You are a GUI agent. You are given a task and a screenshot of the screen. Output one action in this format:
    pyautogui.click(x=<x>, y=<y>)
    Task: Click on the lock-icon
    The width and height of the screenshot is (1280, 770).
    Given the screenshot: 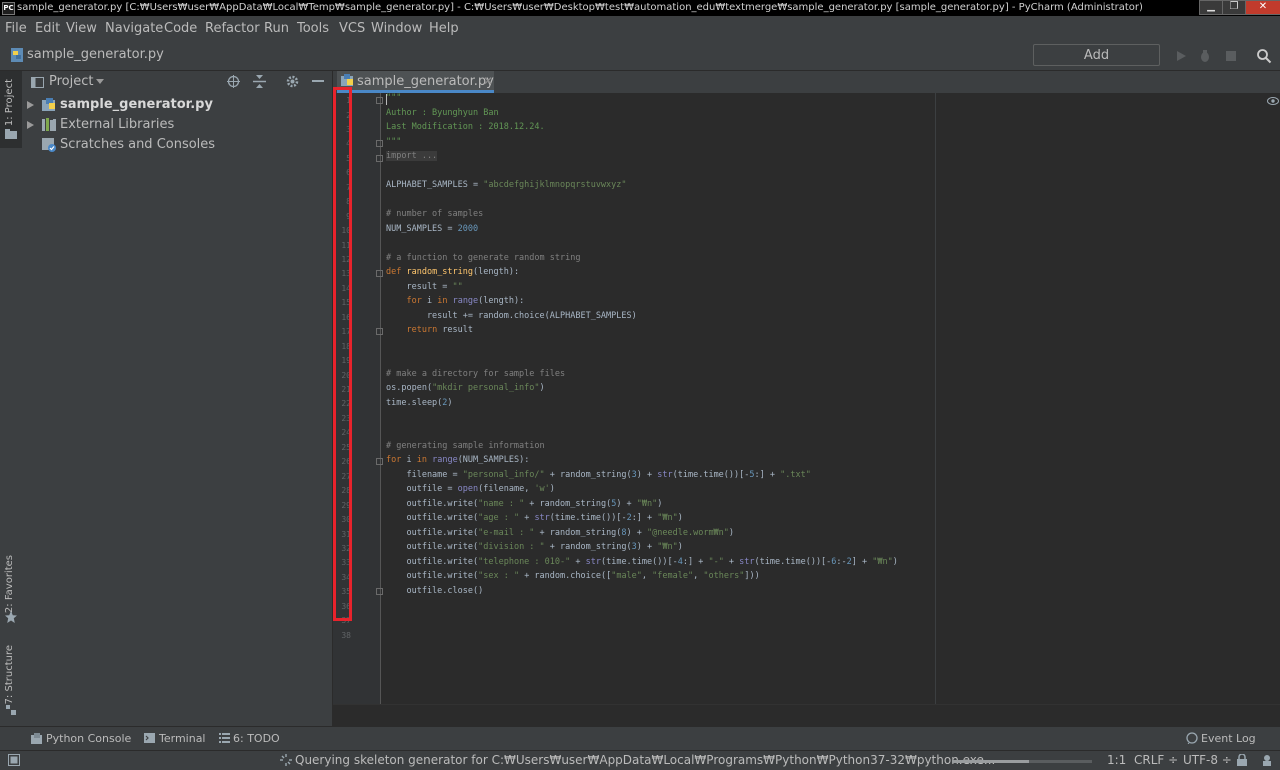 What is the action you would take?
    pyautogui.click(x=1242, y=760)
    